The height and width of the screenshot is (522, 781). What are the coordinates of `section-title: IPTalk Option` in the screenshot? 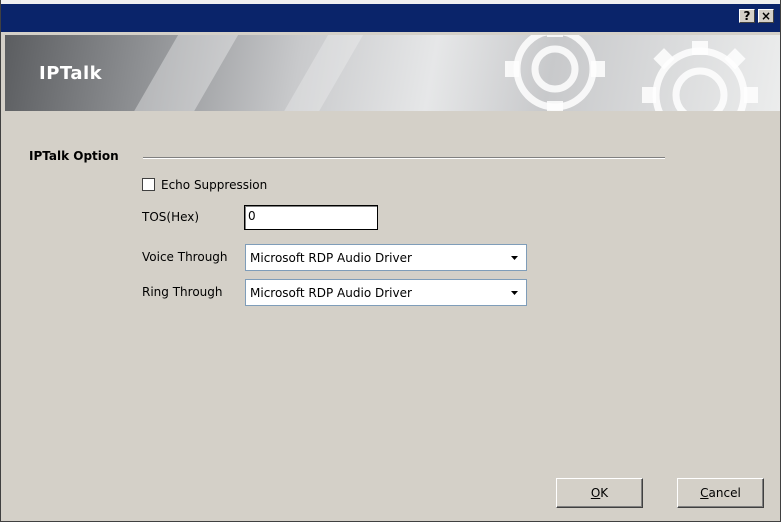 It's located at (74, 156).